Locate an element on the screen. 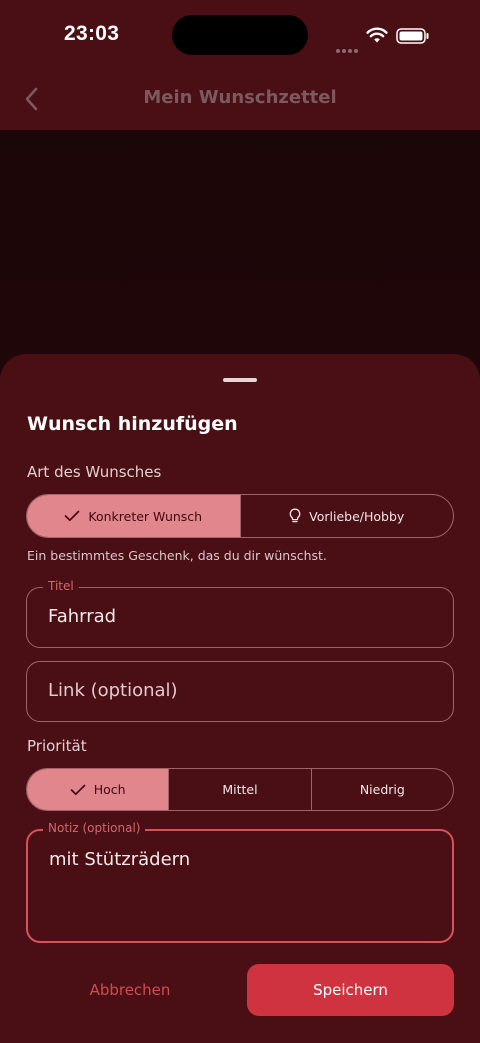 The image size is (480, 1043). wish-type-selector: Konkreter Wunsch Vorliebe/Hobby is located at coordinates (240, 516).